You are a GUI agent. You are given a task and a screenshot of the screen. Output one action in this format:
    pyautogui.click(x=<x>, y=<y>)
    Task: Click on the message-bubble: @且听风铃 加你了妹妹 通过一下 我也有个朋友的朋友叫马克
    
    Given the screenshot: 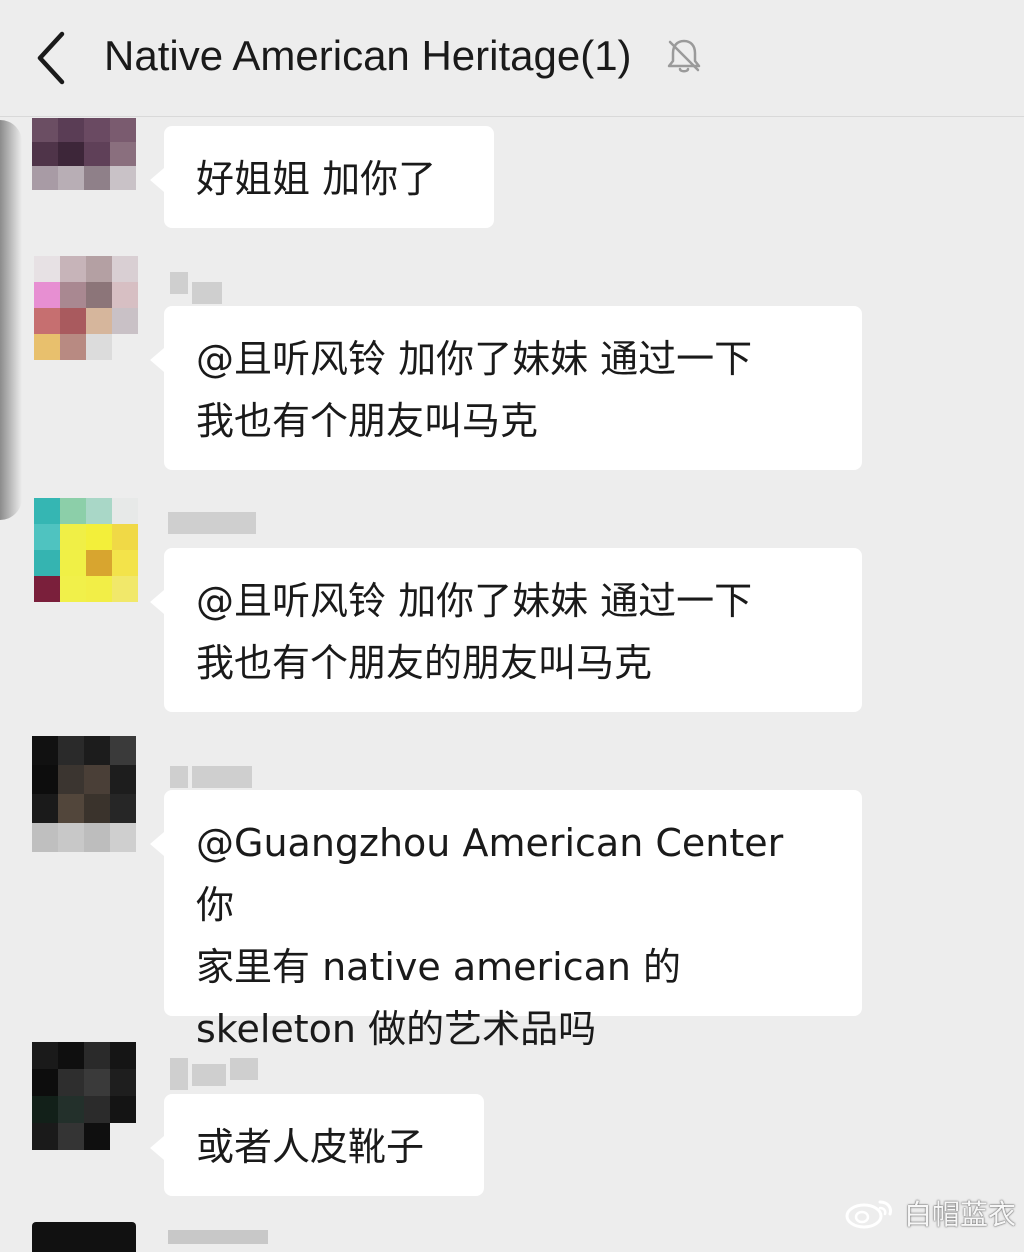 What is the action you would take?
    pyautogui.click(x=506, y=630)
    